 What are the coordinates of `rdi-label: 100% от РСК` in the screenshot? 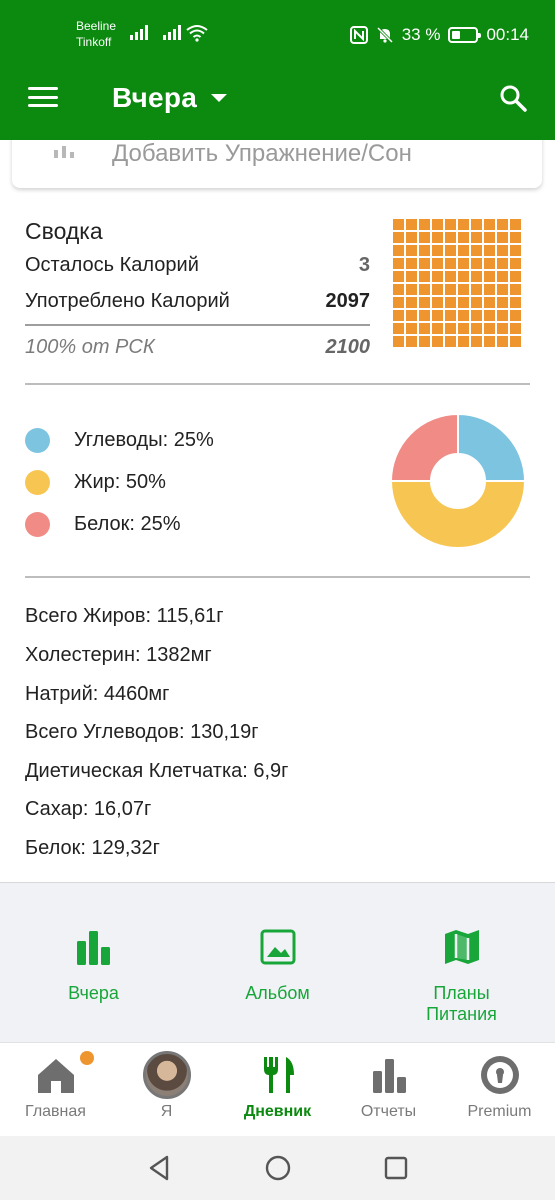 It's located at (90, 347).